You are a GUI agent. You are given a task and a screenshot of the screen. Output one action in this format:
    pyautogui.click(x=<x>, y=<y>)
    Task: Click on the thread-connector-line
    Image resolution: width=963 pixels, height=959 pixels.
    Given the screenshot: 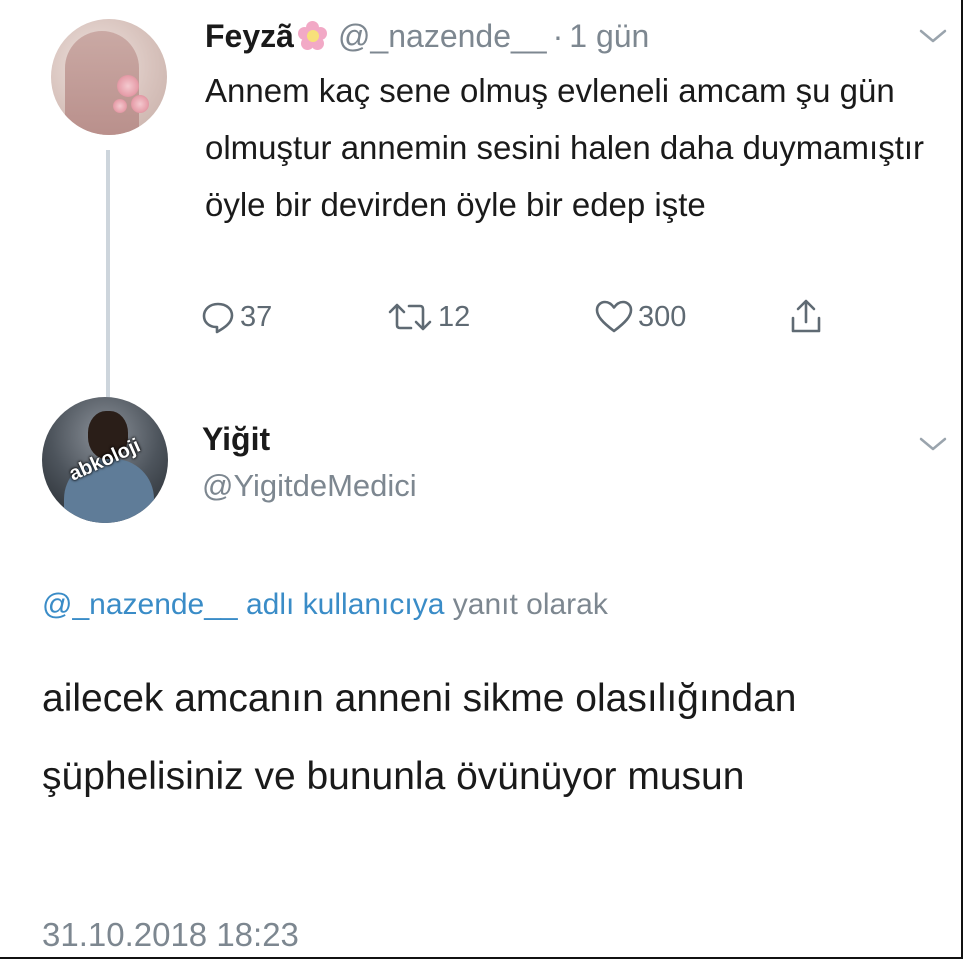 What is the action you would take?
    pyautogui.click(x=108, y=276)
    